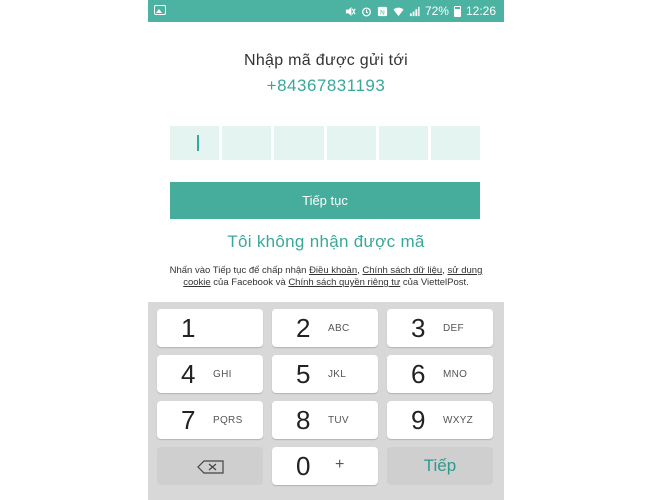 This screenshot has width=650, height=500. I want to click on wifi-icon, so click(398, 11).